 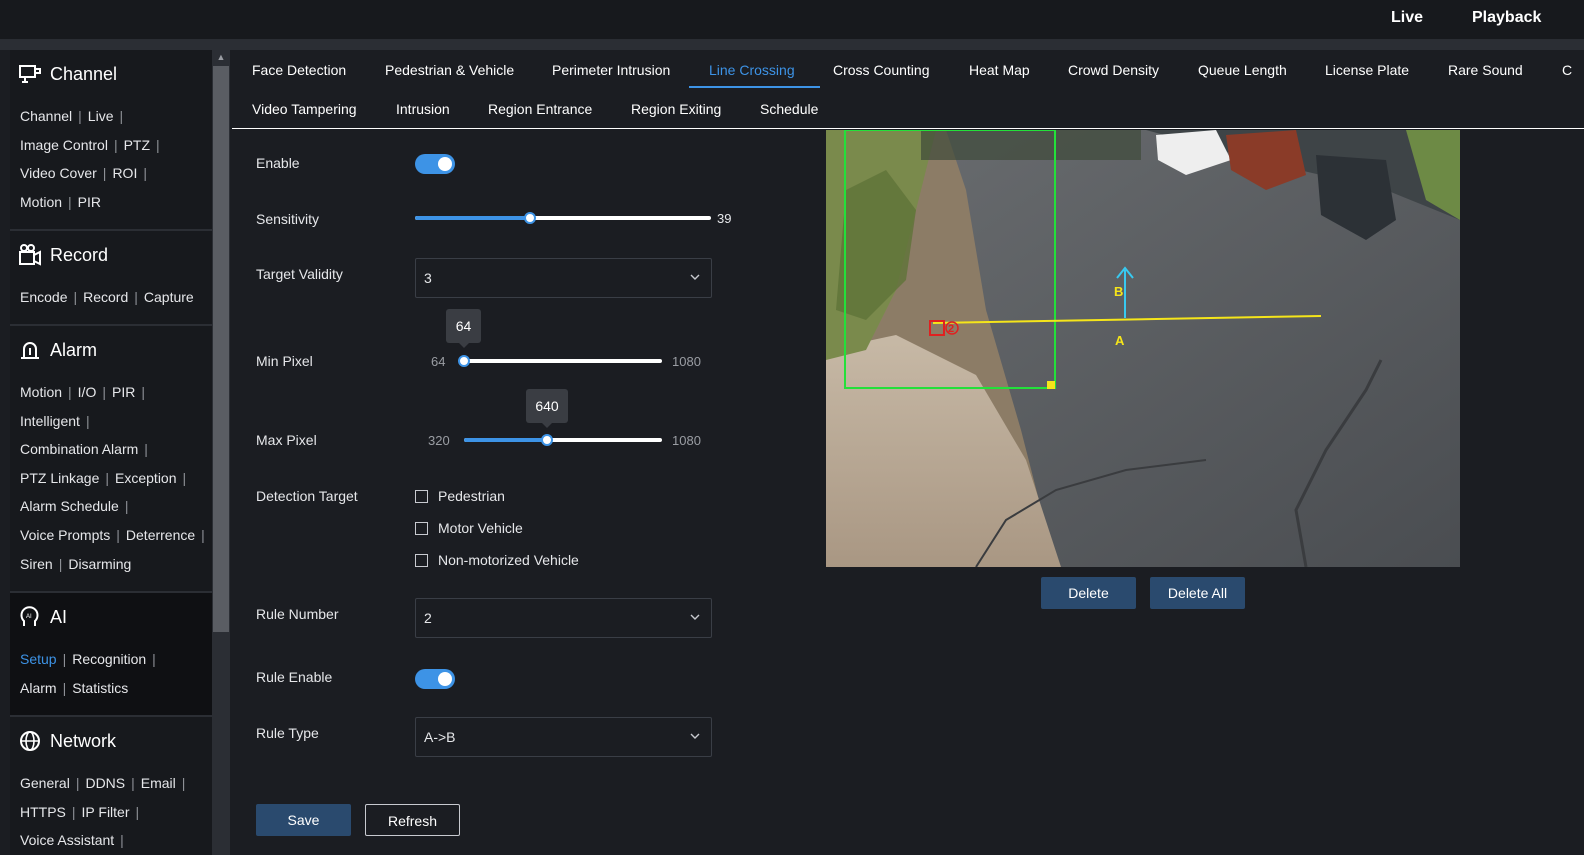 I want to click on tab-video-tampering: Video Tampering, so click(x=304, y=109).